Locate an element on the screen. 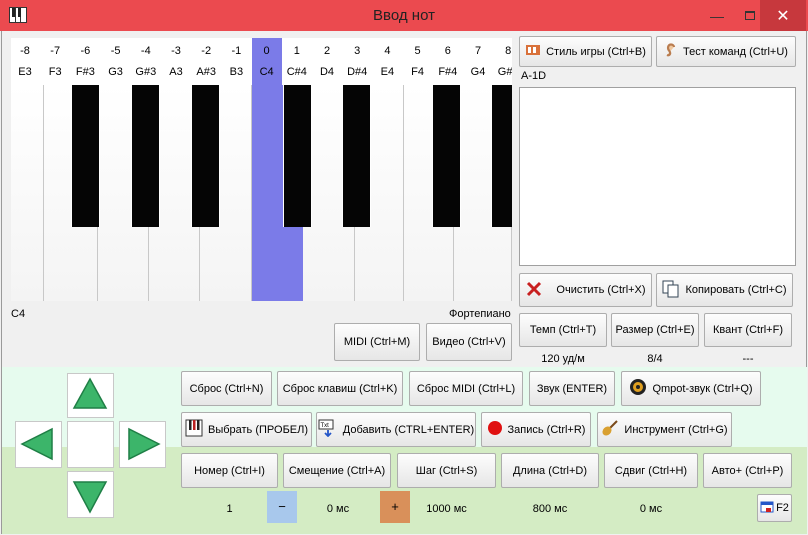 The width and height of the screenshot is (808, 535). length-button: Длина (Ctrl+D) is located at coordinates (550, 470).